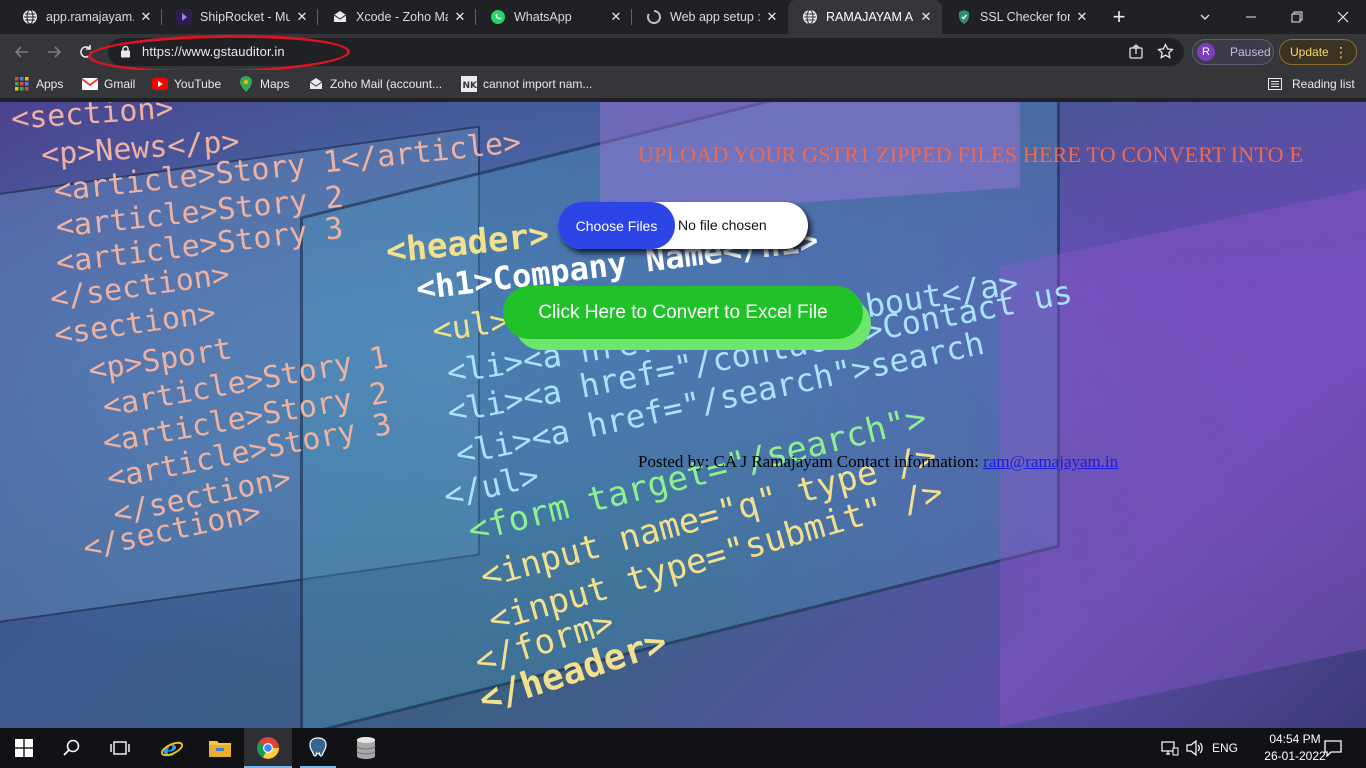  I want to click on taskbar-internet-explorer: e, so click(172, 748).